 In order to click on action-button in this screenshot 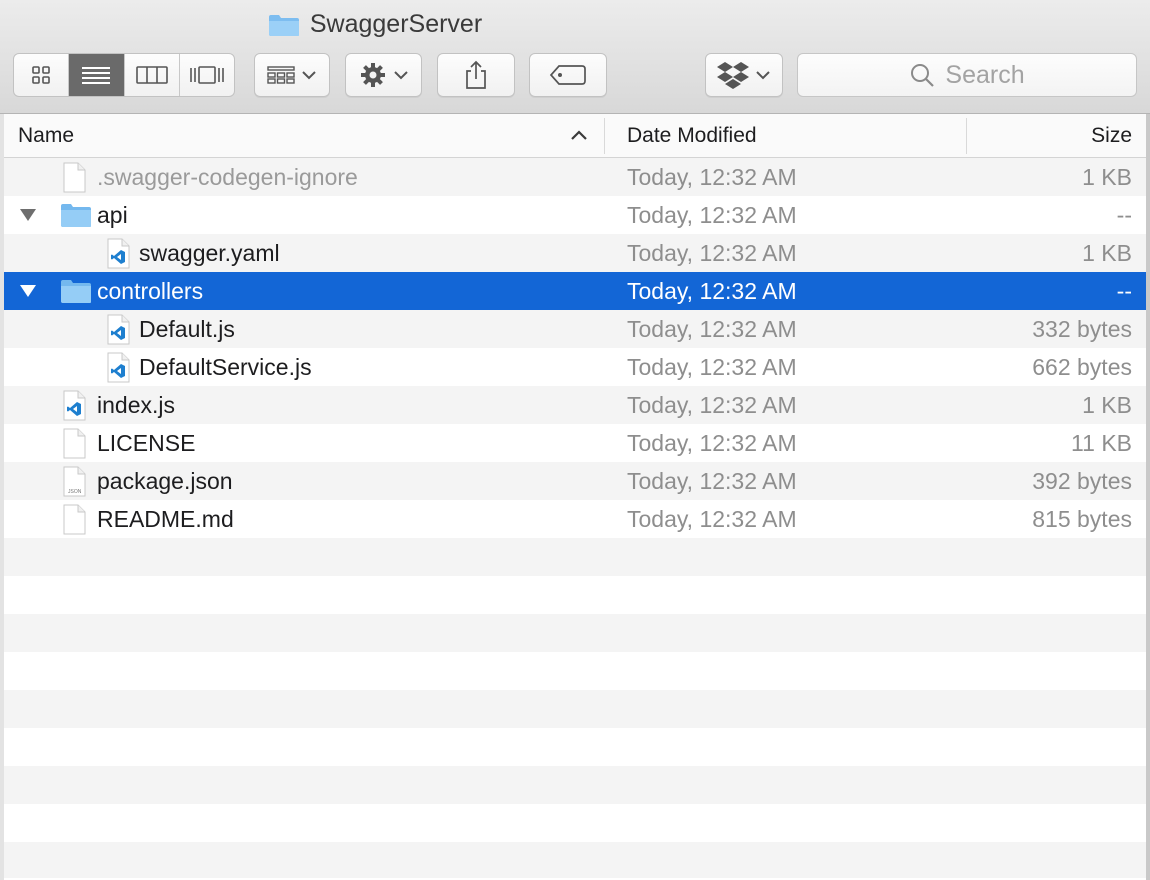, I will do `click(383, 75)`.